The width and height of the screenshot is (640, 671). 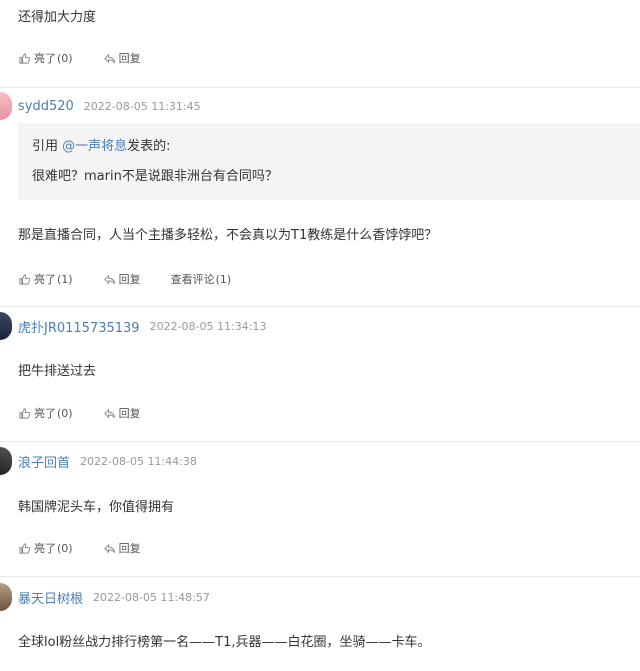 What do you see at coordinates (57, 371) in the screenshot?
I see `comment-text: 把牛排送过去` at bounding box center [57, 371].